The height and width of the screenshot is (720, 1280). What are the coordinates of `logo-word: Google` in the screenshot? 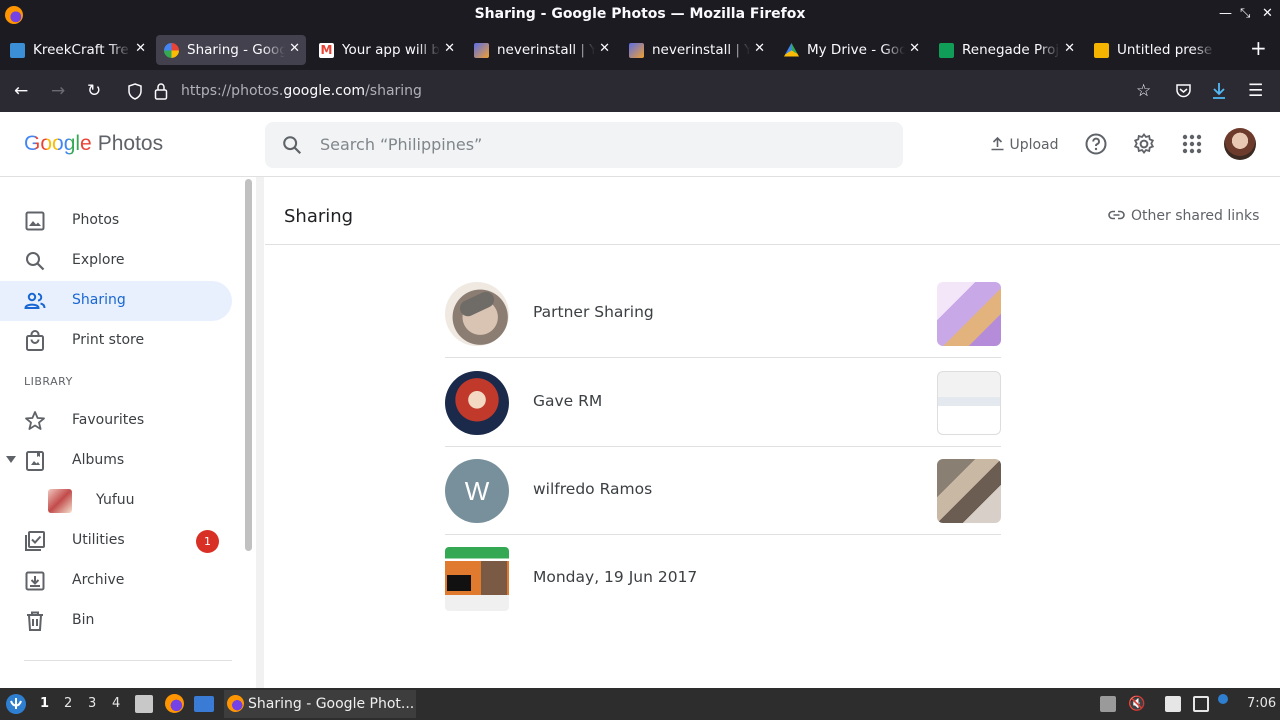 It's located at (58, 143).